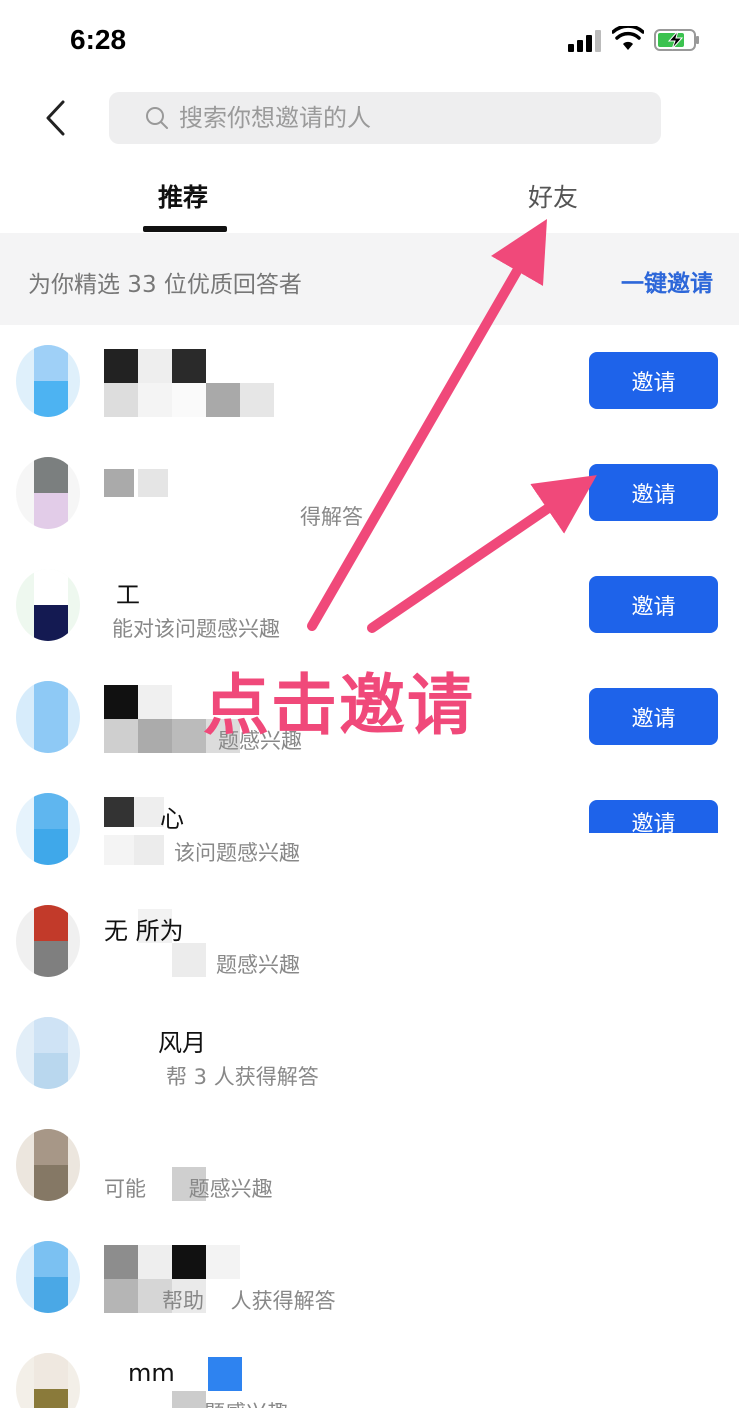 The height and width of the screenshot is (1408, 739). I want to click on search-icon, so click(157, 118).